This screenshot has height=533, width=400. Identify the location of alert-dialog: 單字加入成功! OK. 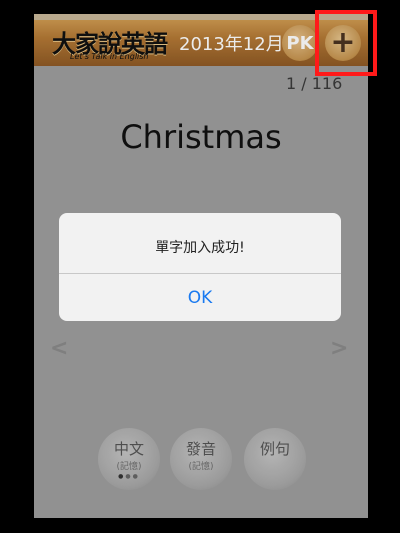
(200, 267).